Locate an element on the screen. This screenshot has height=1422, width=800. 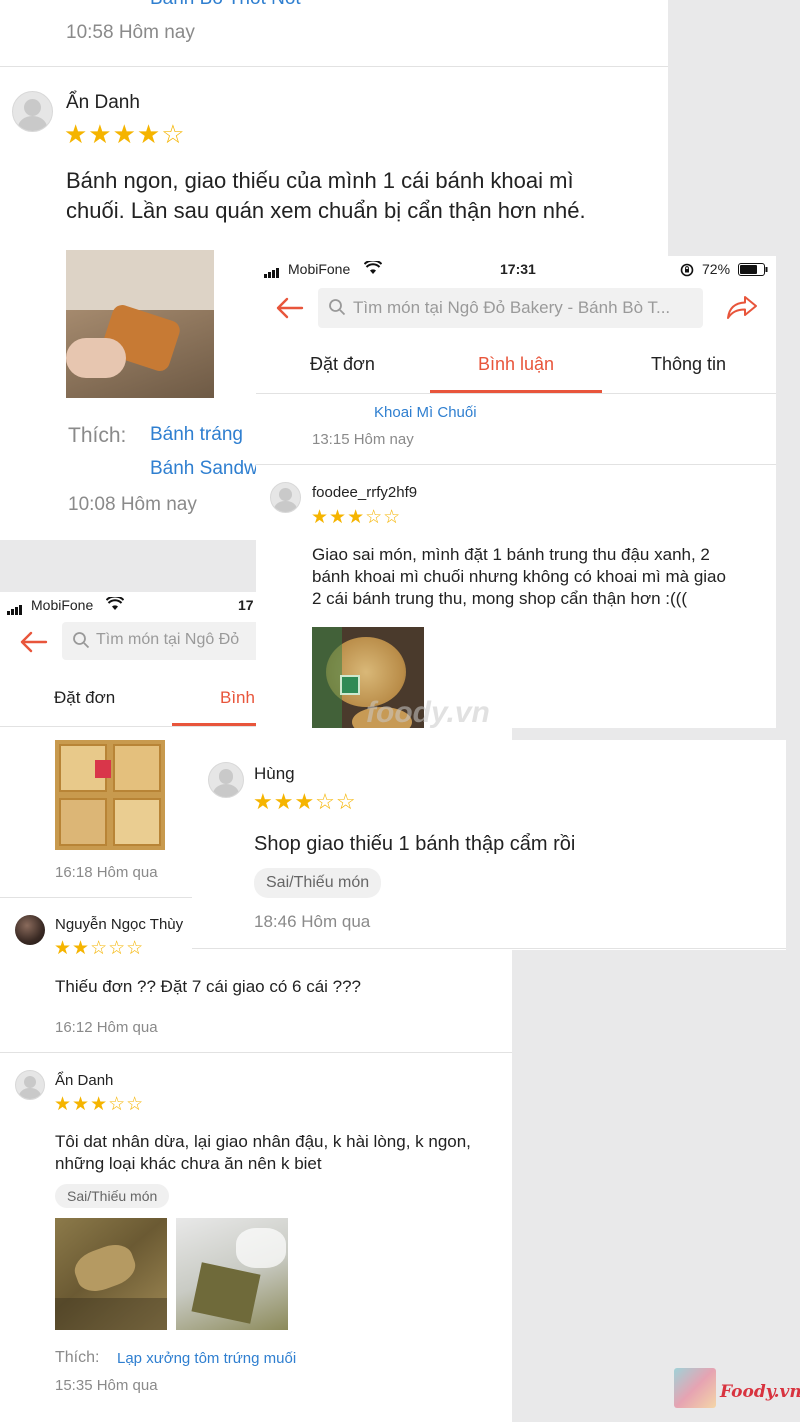
tab-comments: Bình luận is located at coordinates (516, 364).